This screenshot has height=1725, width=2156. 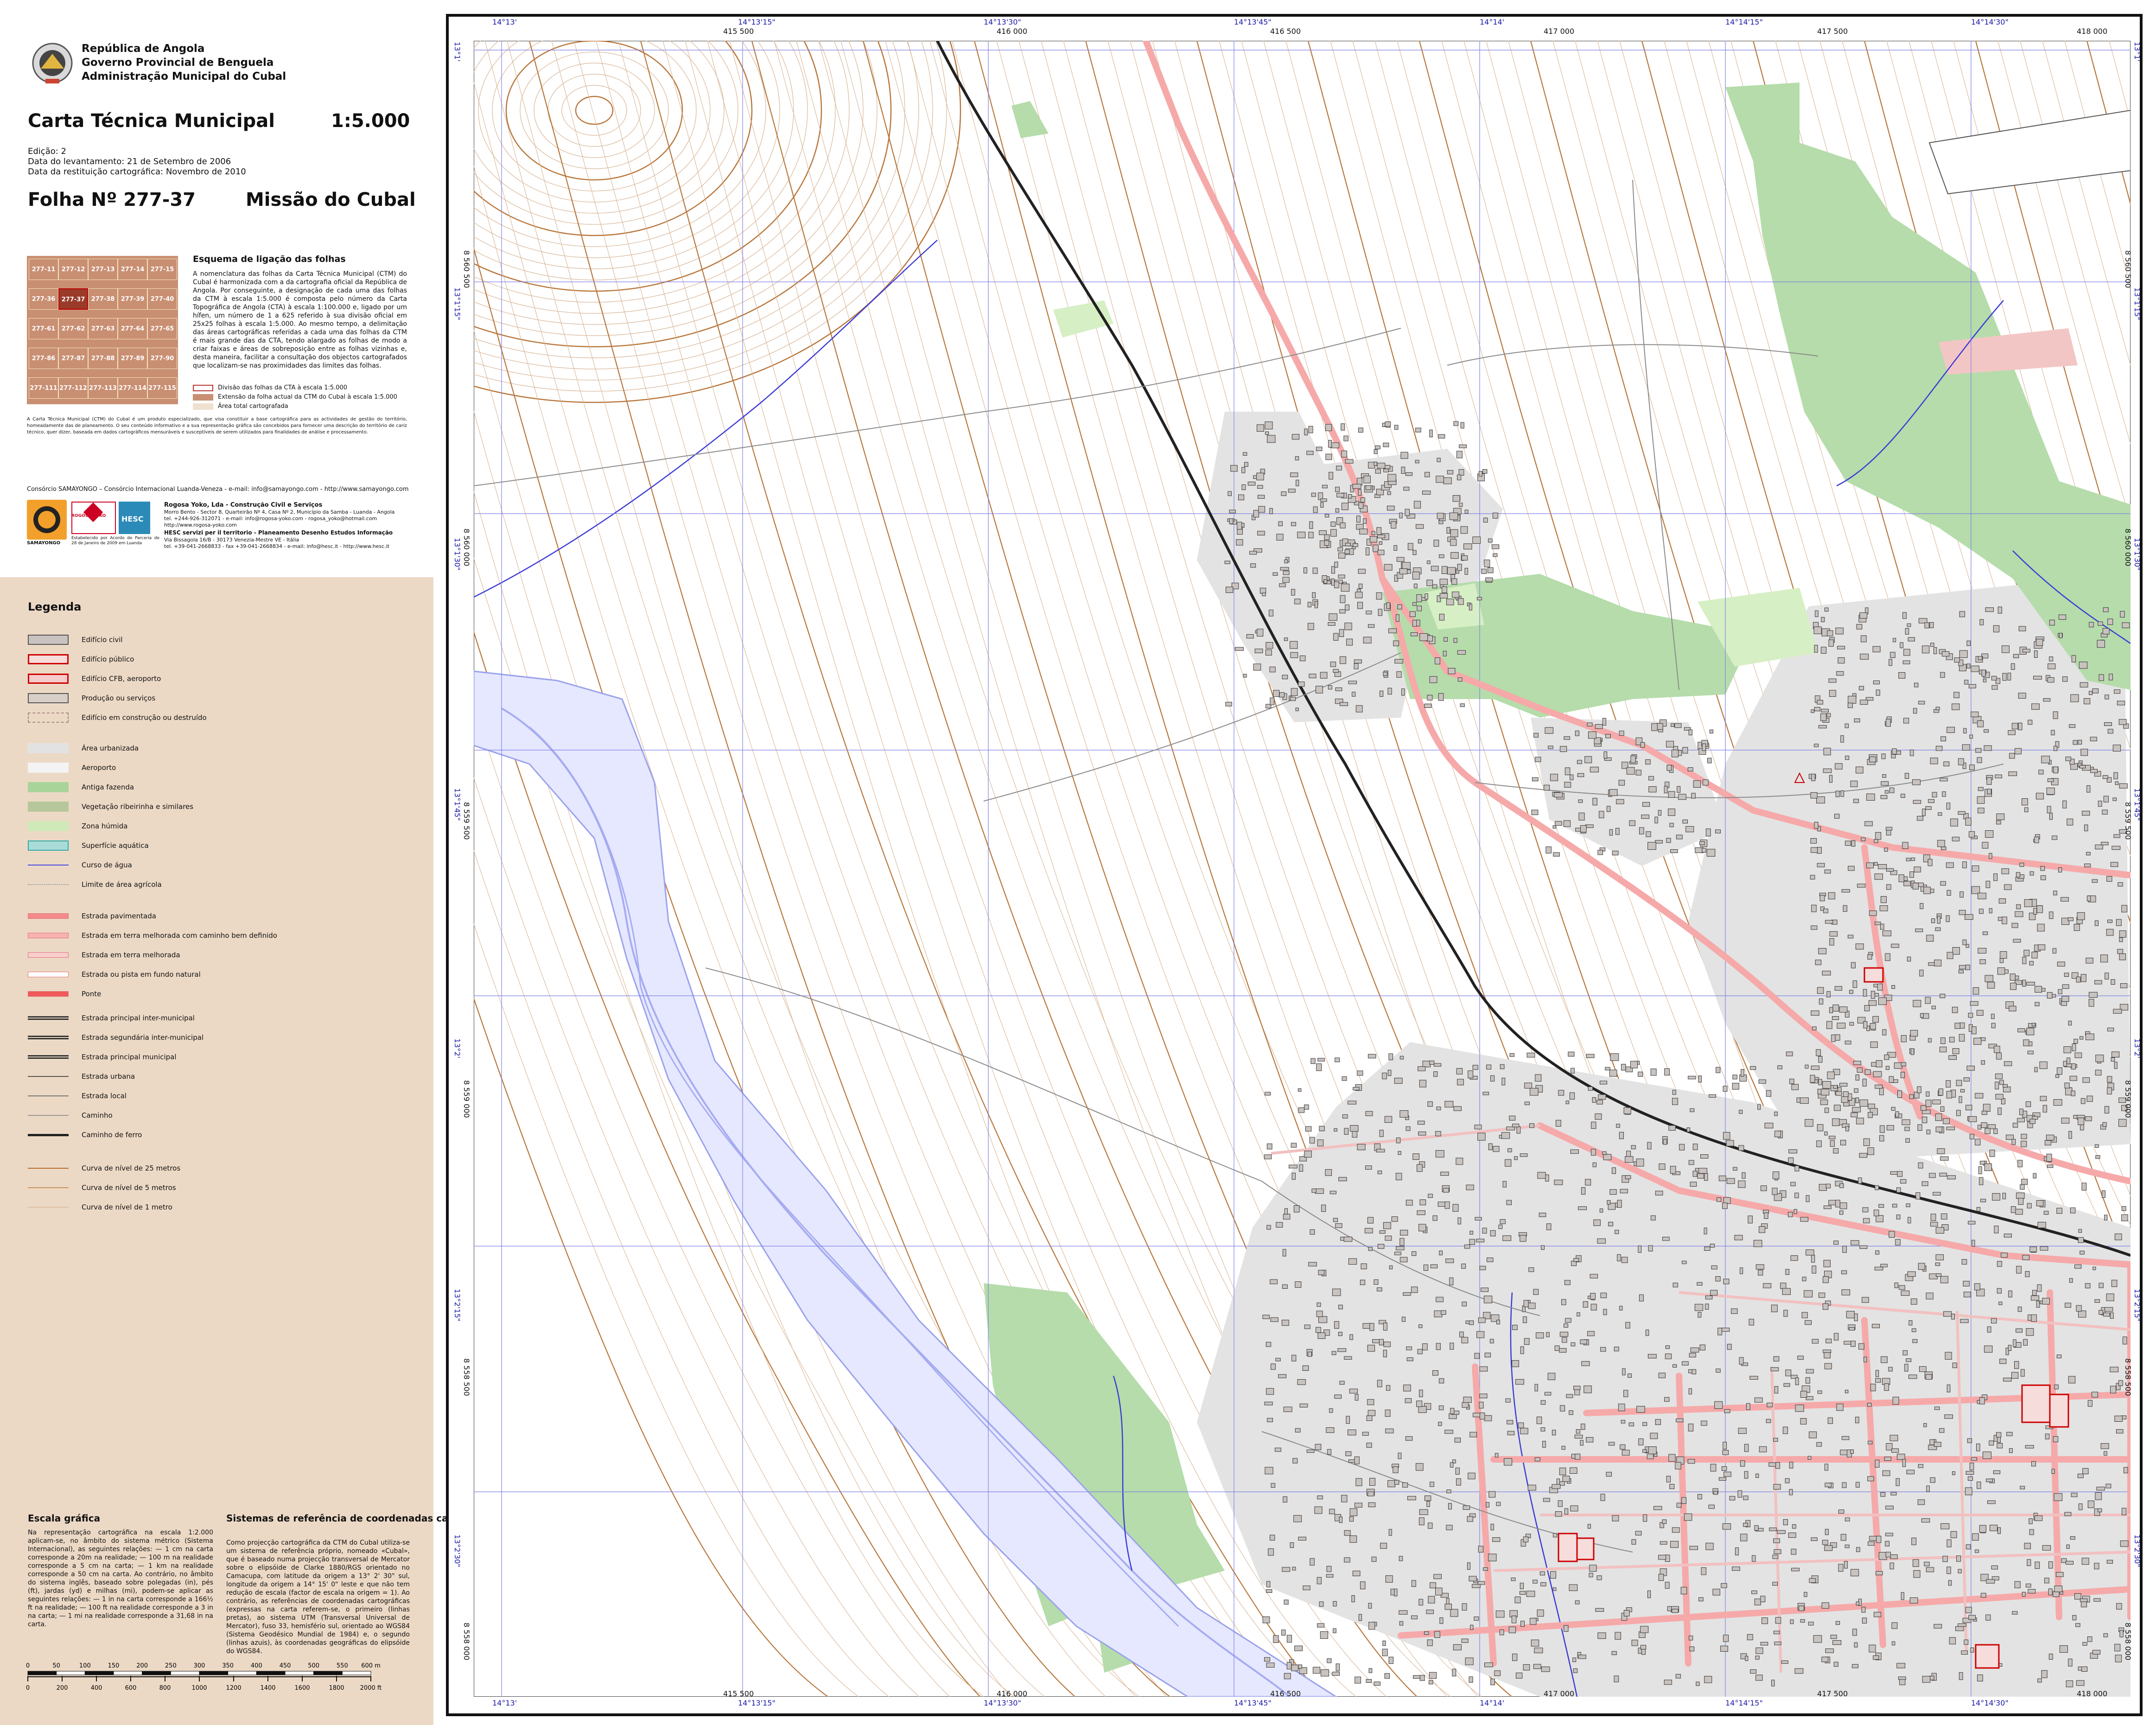 What do you see at coordinates (73, 328) in the screenshot?
I see `sheet-index-cell: 277-62` at bounding box center [73, 328].